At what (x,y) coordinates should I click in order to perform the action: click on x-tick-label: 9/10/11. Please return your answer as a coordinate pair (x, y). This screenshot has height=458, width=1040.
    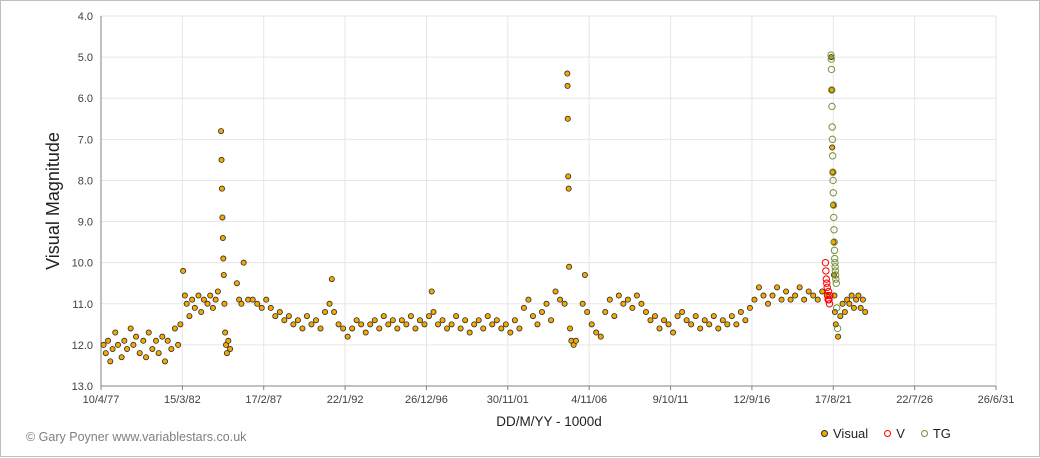
    Looking at the image, I should click on (671, 400).